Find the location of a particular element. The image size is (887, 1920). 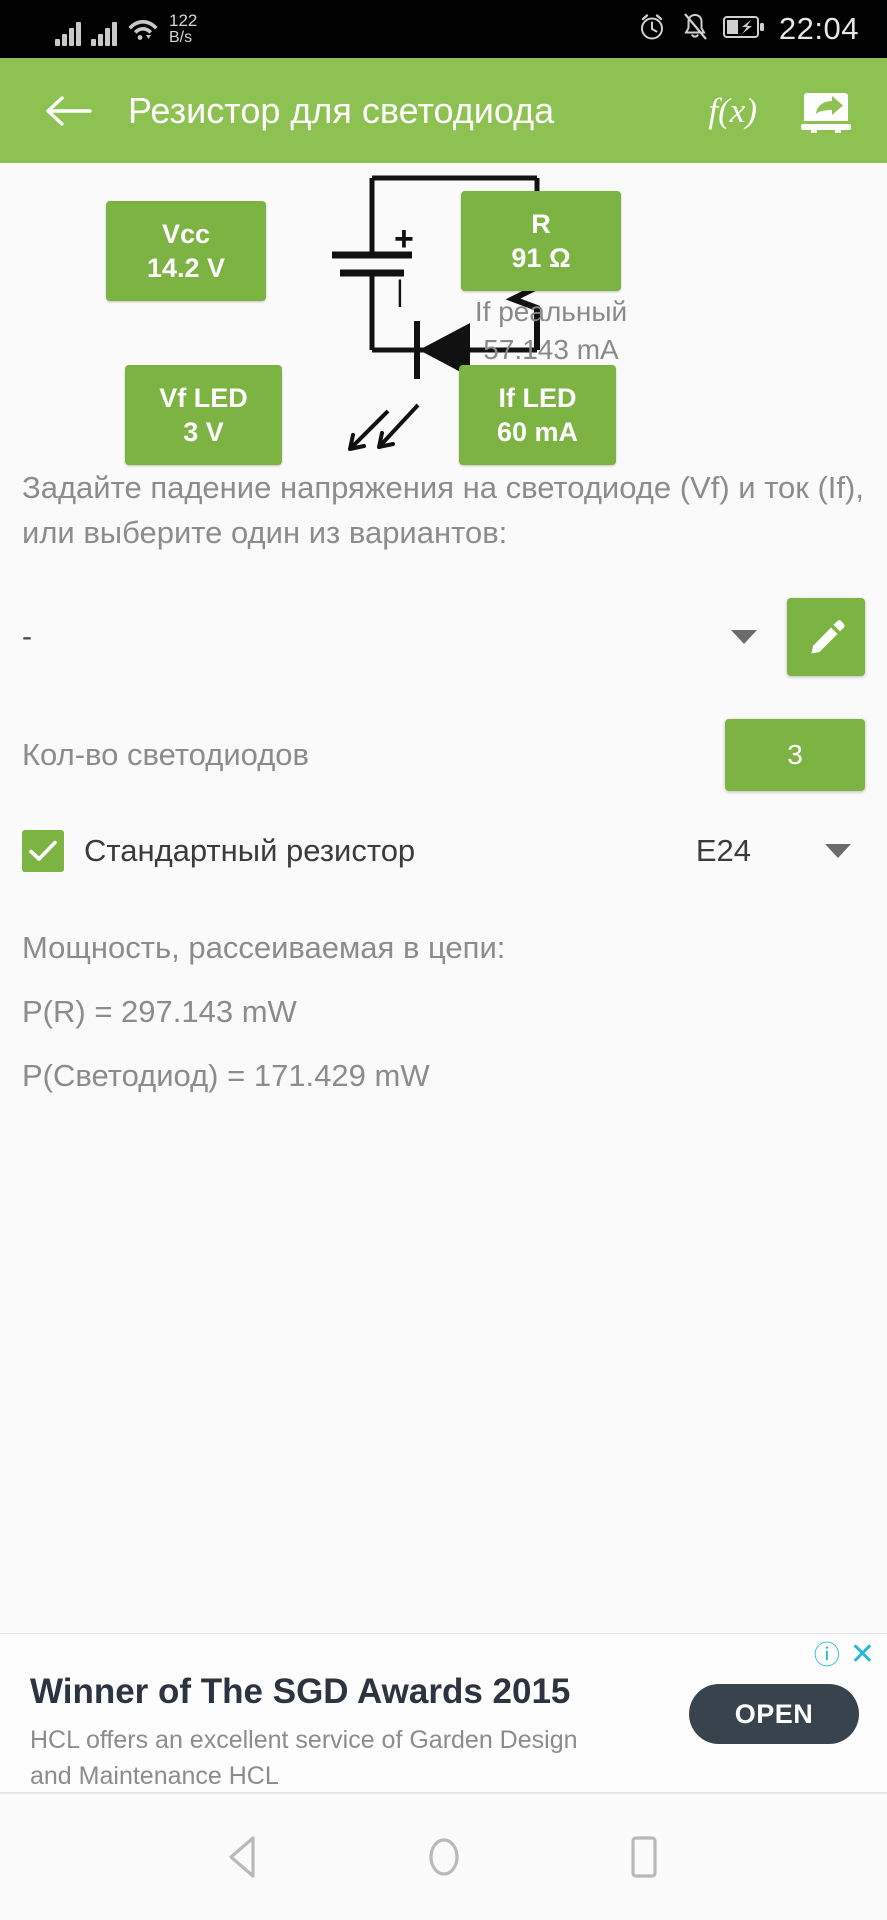

if-led-label: If LED is located at coordinates (537, 398).